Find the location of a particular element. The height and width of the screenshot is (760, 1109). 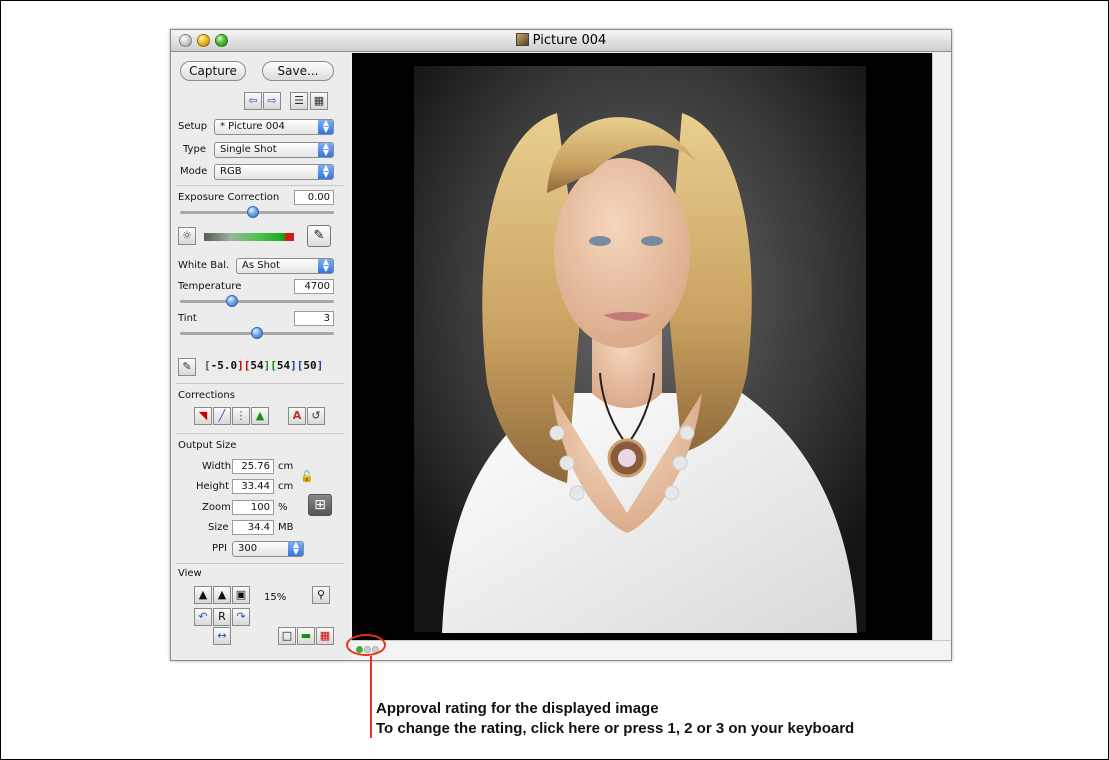

document-icon is located at coordinates (522, 39).